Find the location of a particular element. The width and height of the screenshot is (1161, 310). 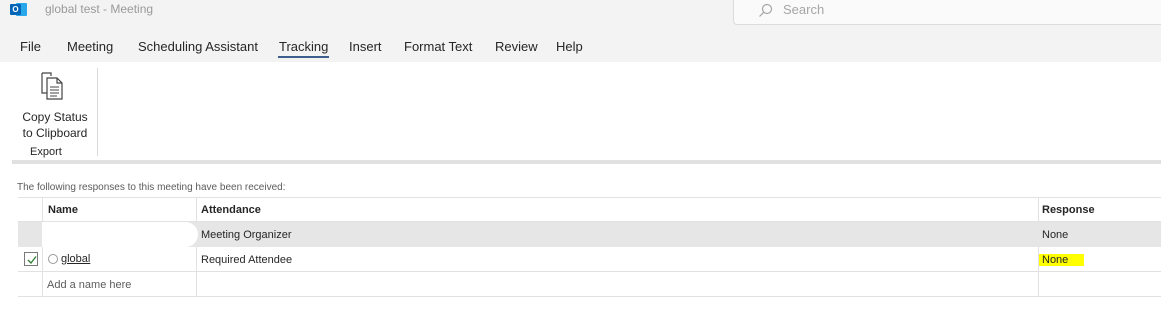

header-response: Response is located at coordinates (1068, 210).